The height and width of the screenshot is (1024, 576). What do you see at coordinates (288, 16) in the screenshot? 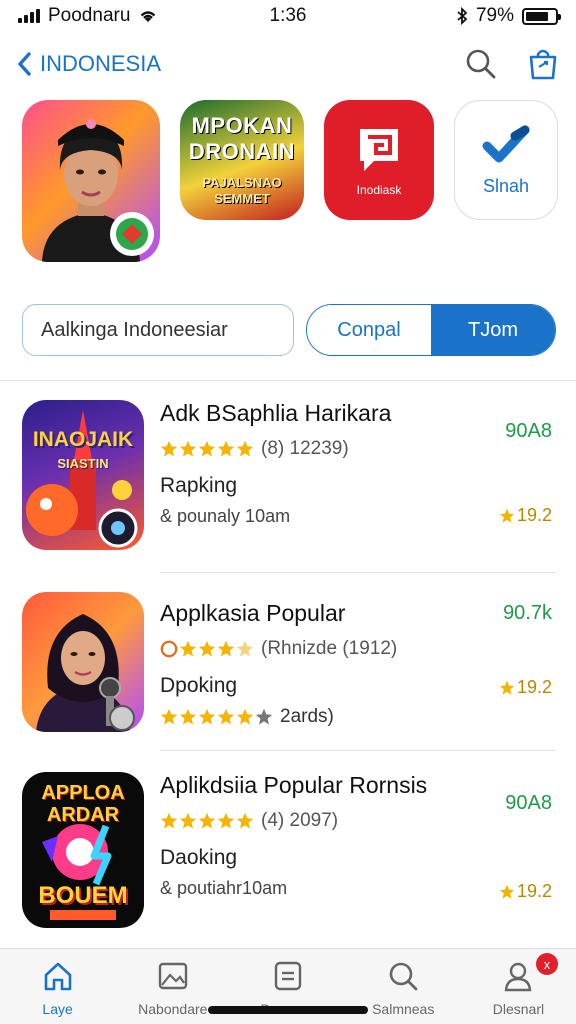
I see `status-bar: Poodnaru 1:36 79%` at bounding box center [288, 16].